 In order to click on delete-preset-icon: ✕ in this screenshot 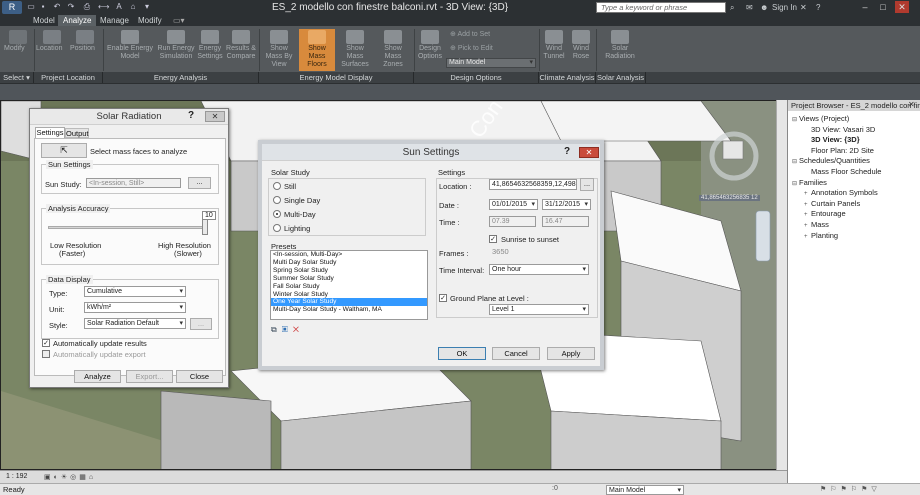, I will do `click(298, 329)`.